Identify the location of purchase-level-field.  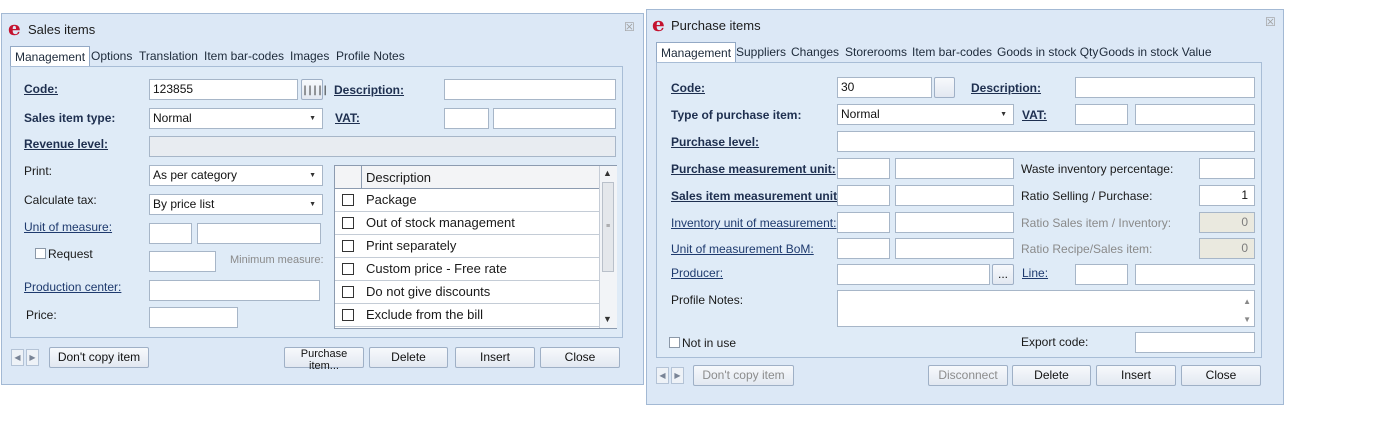
(1046, 141).